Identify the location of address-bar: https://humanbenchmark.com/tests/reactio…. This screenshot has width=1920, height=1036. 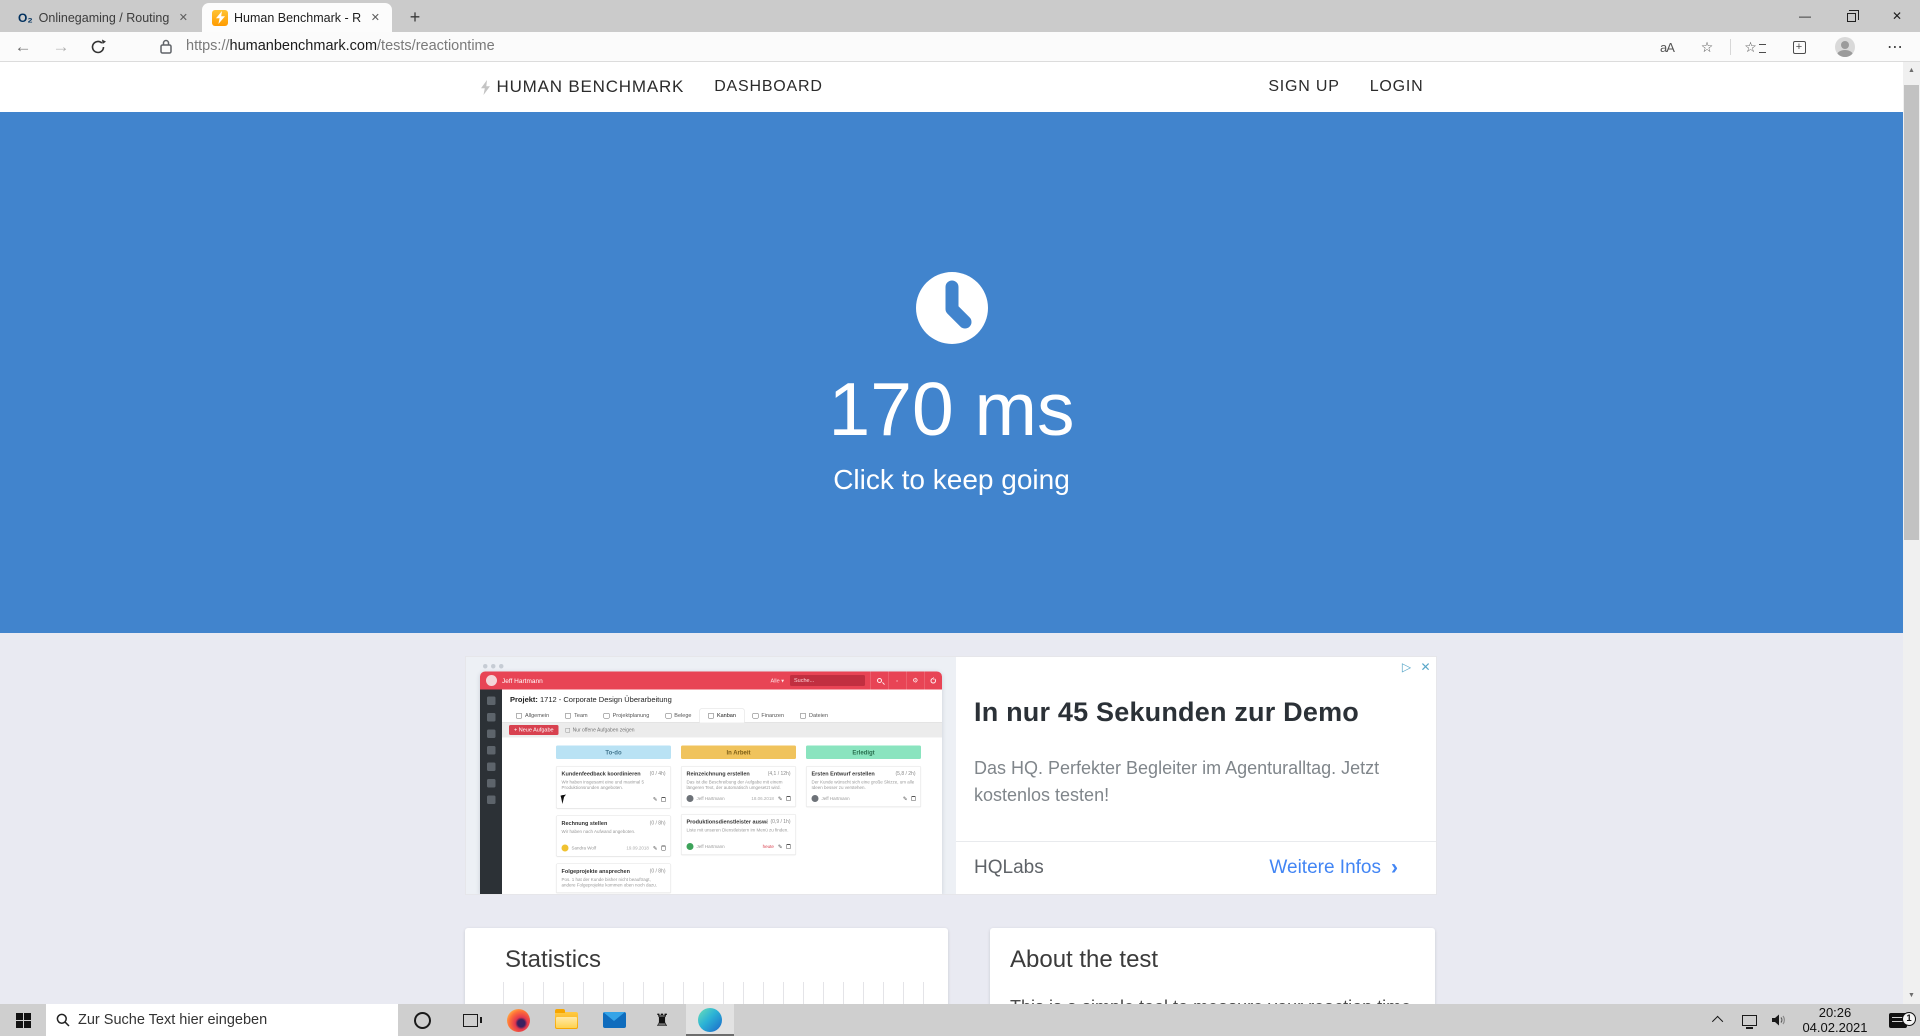
(340, 46).